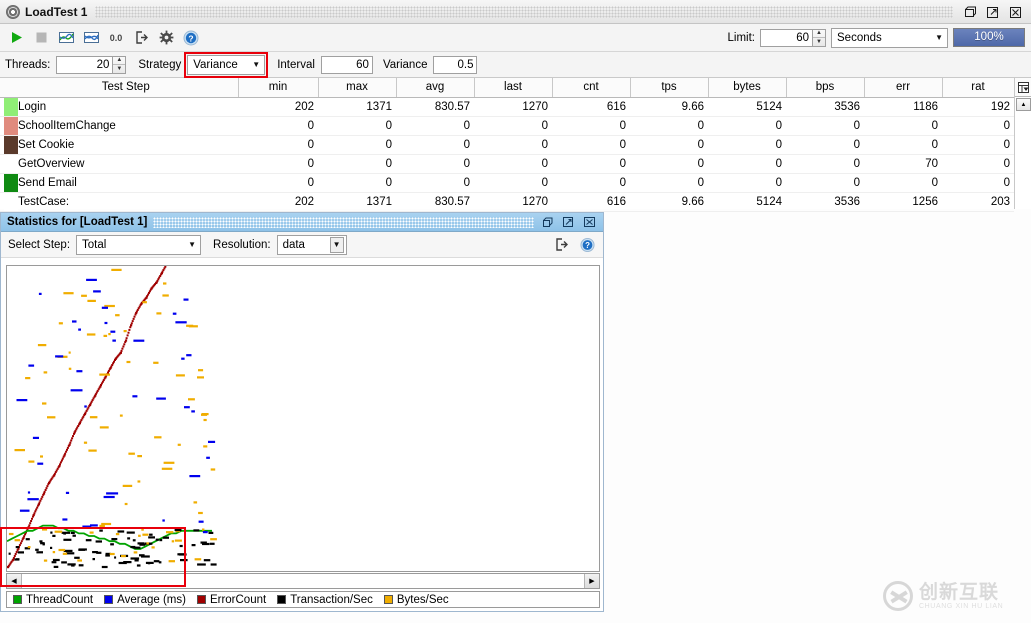 The width and height of the screenshot is (1031, 623). Describe the element at coordinates (669, 88) in the screenshot. I see `column-header-tps: tps` at that location.